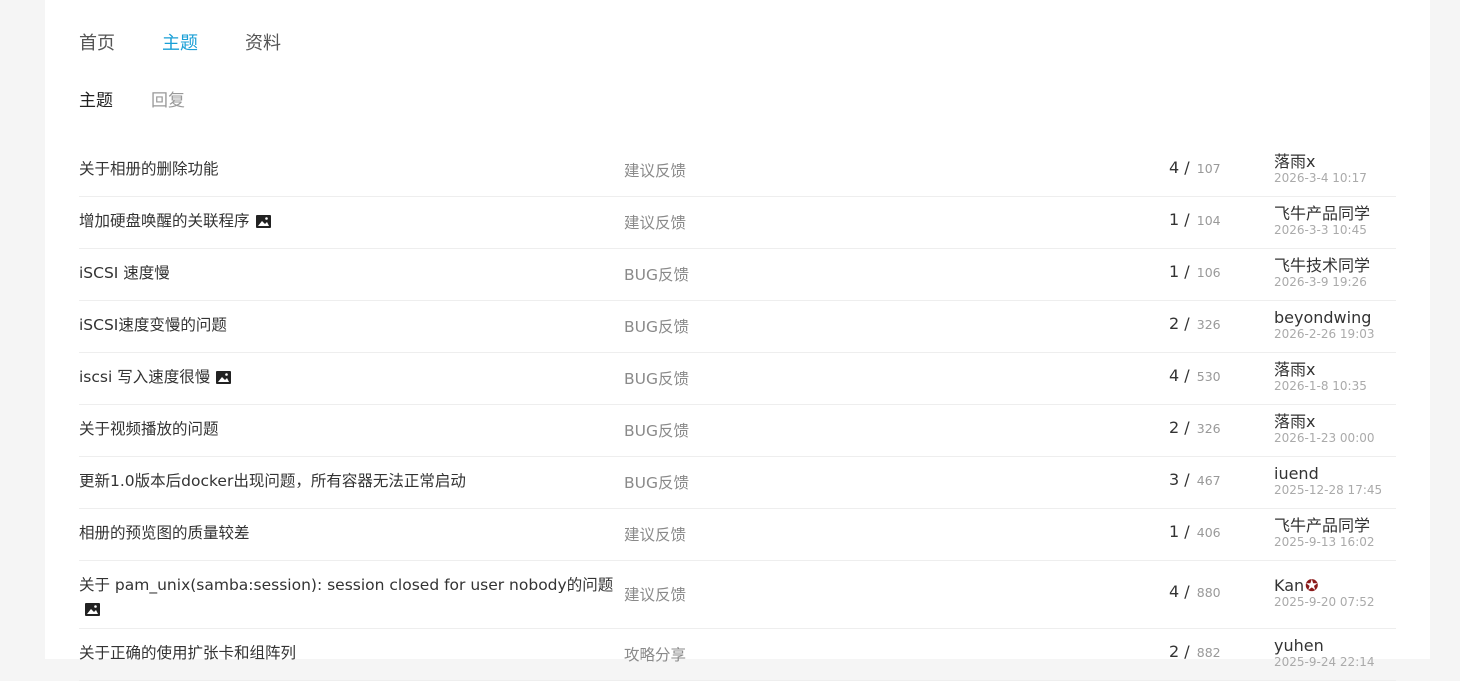 The height and width of the screenshot is (681, 1460). Describe the element at coordinates (1195, 323) in the screenshot. I see `thread-counts: 2 / 326` at that location.